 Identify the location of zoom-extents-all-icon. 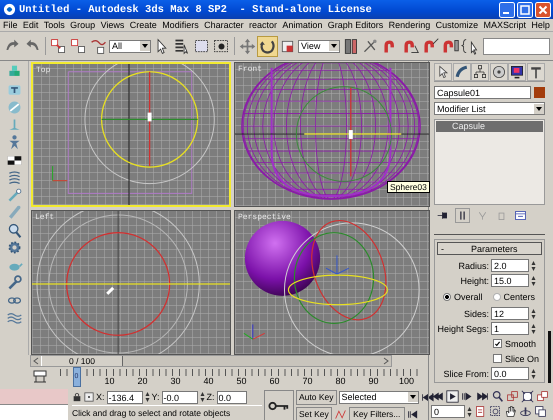
(542, 396).